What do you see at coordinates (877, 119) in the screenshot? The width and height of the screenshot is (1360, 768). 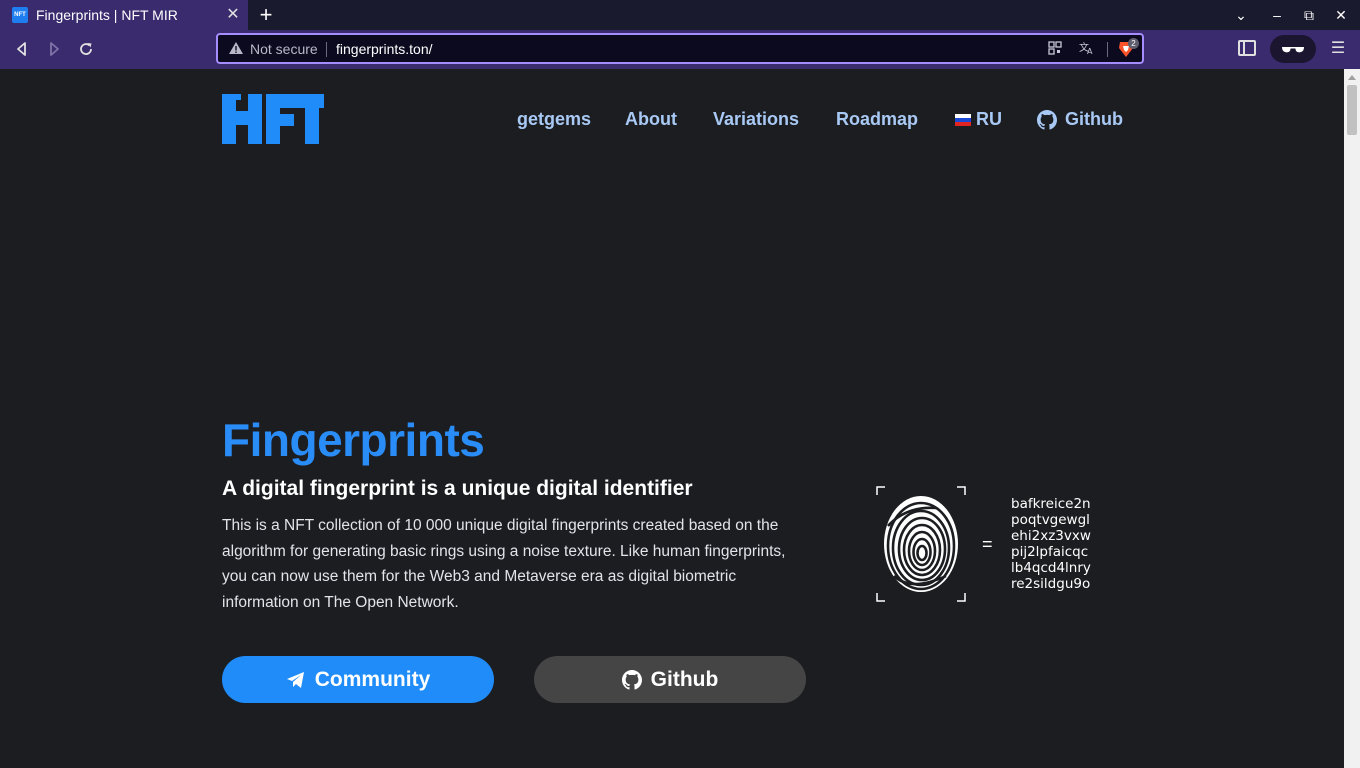 I see `nav-roadmap: Roadmap` at bounding box center [877, 119].